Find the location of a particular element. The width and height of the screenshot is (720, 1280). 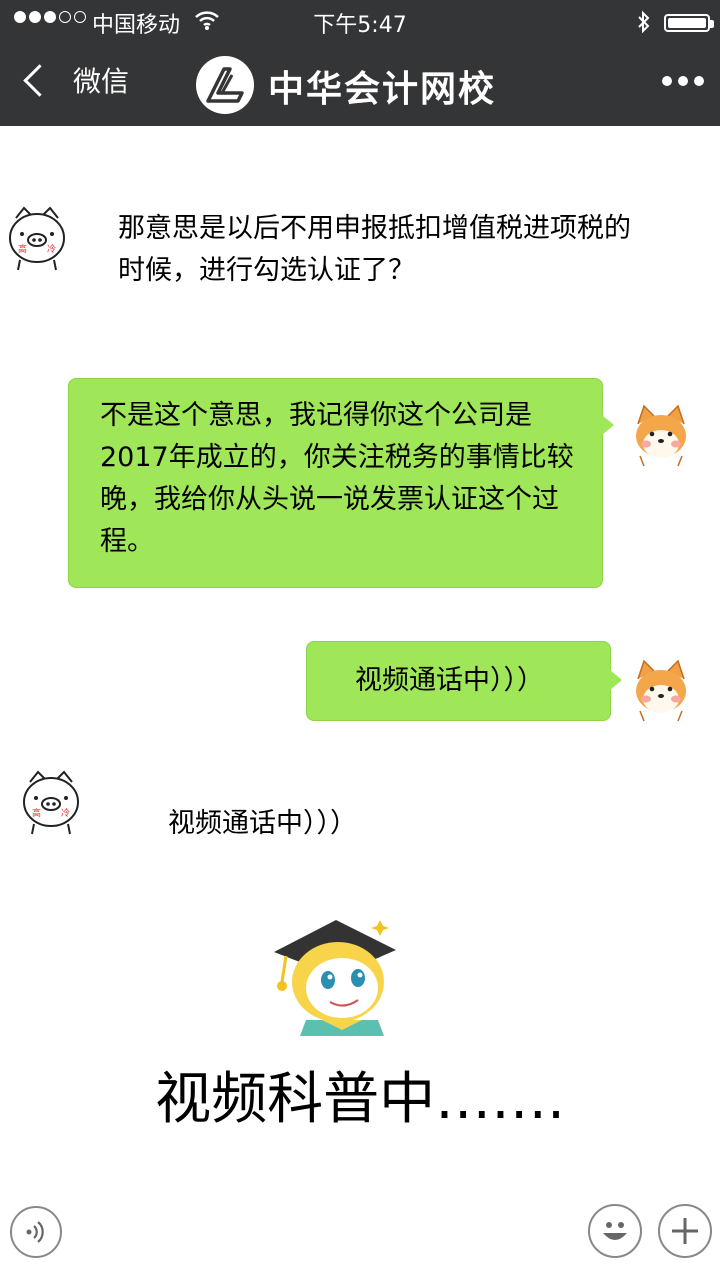

smiley-icon is located at coordinates (615, 1231).